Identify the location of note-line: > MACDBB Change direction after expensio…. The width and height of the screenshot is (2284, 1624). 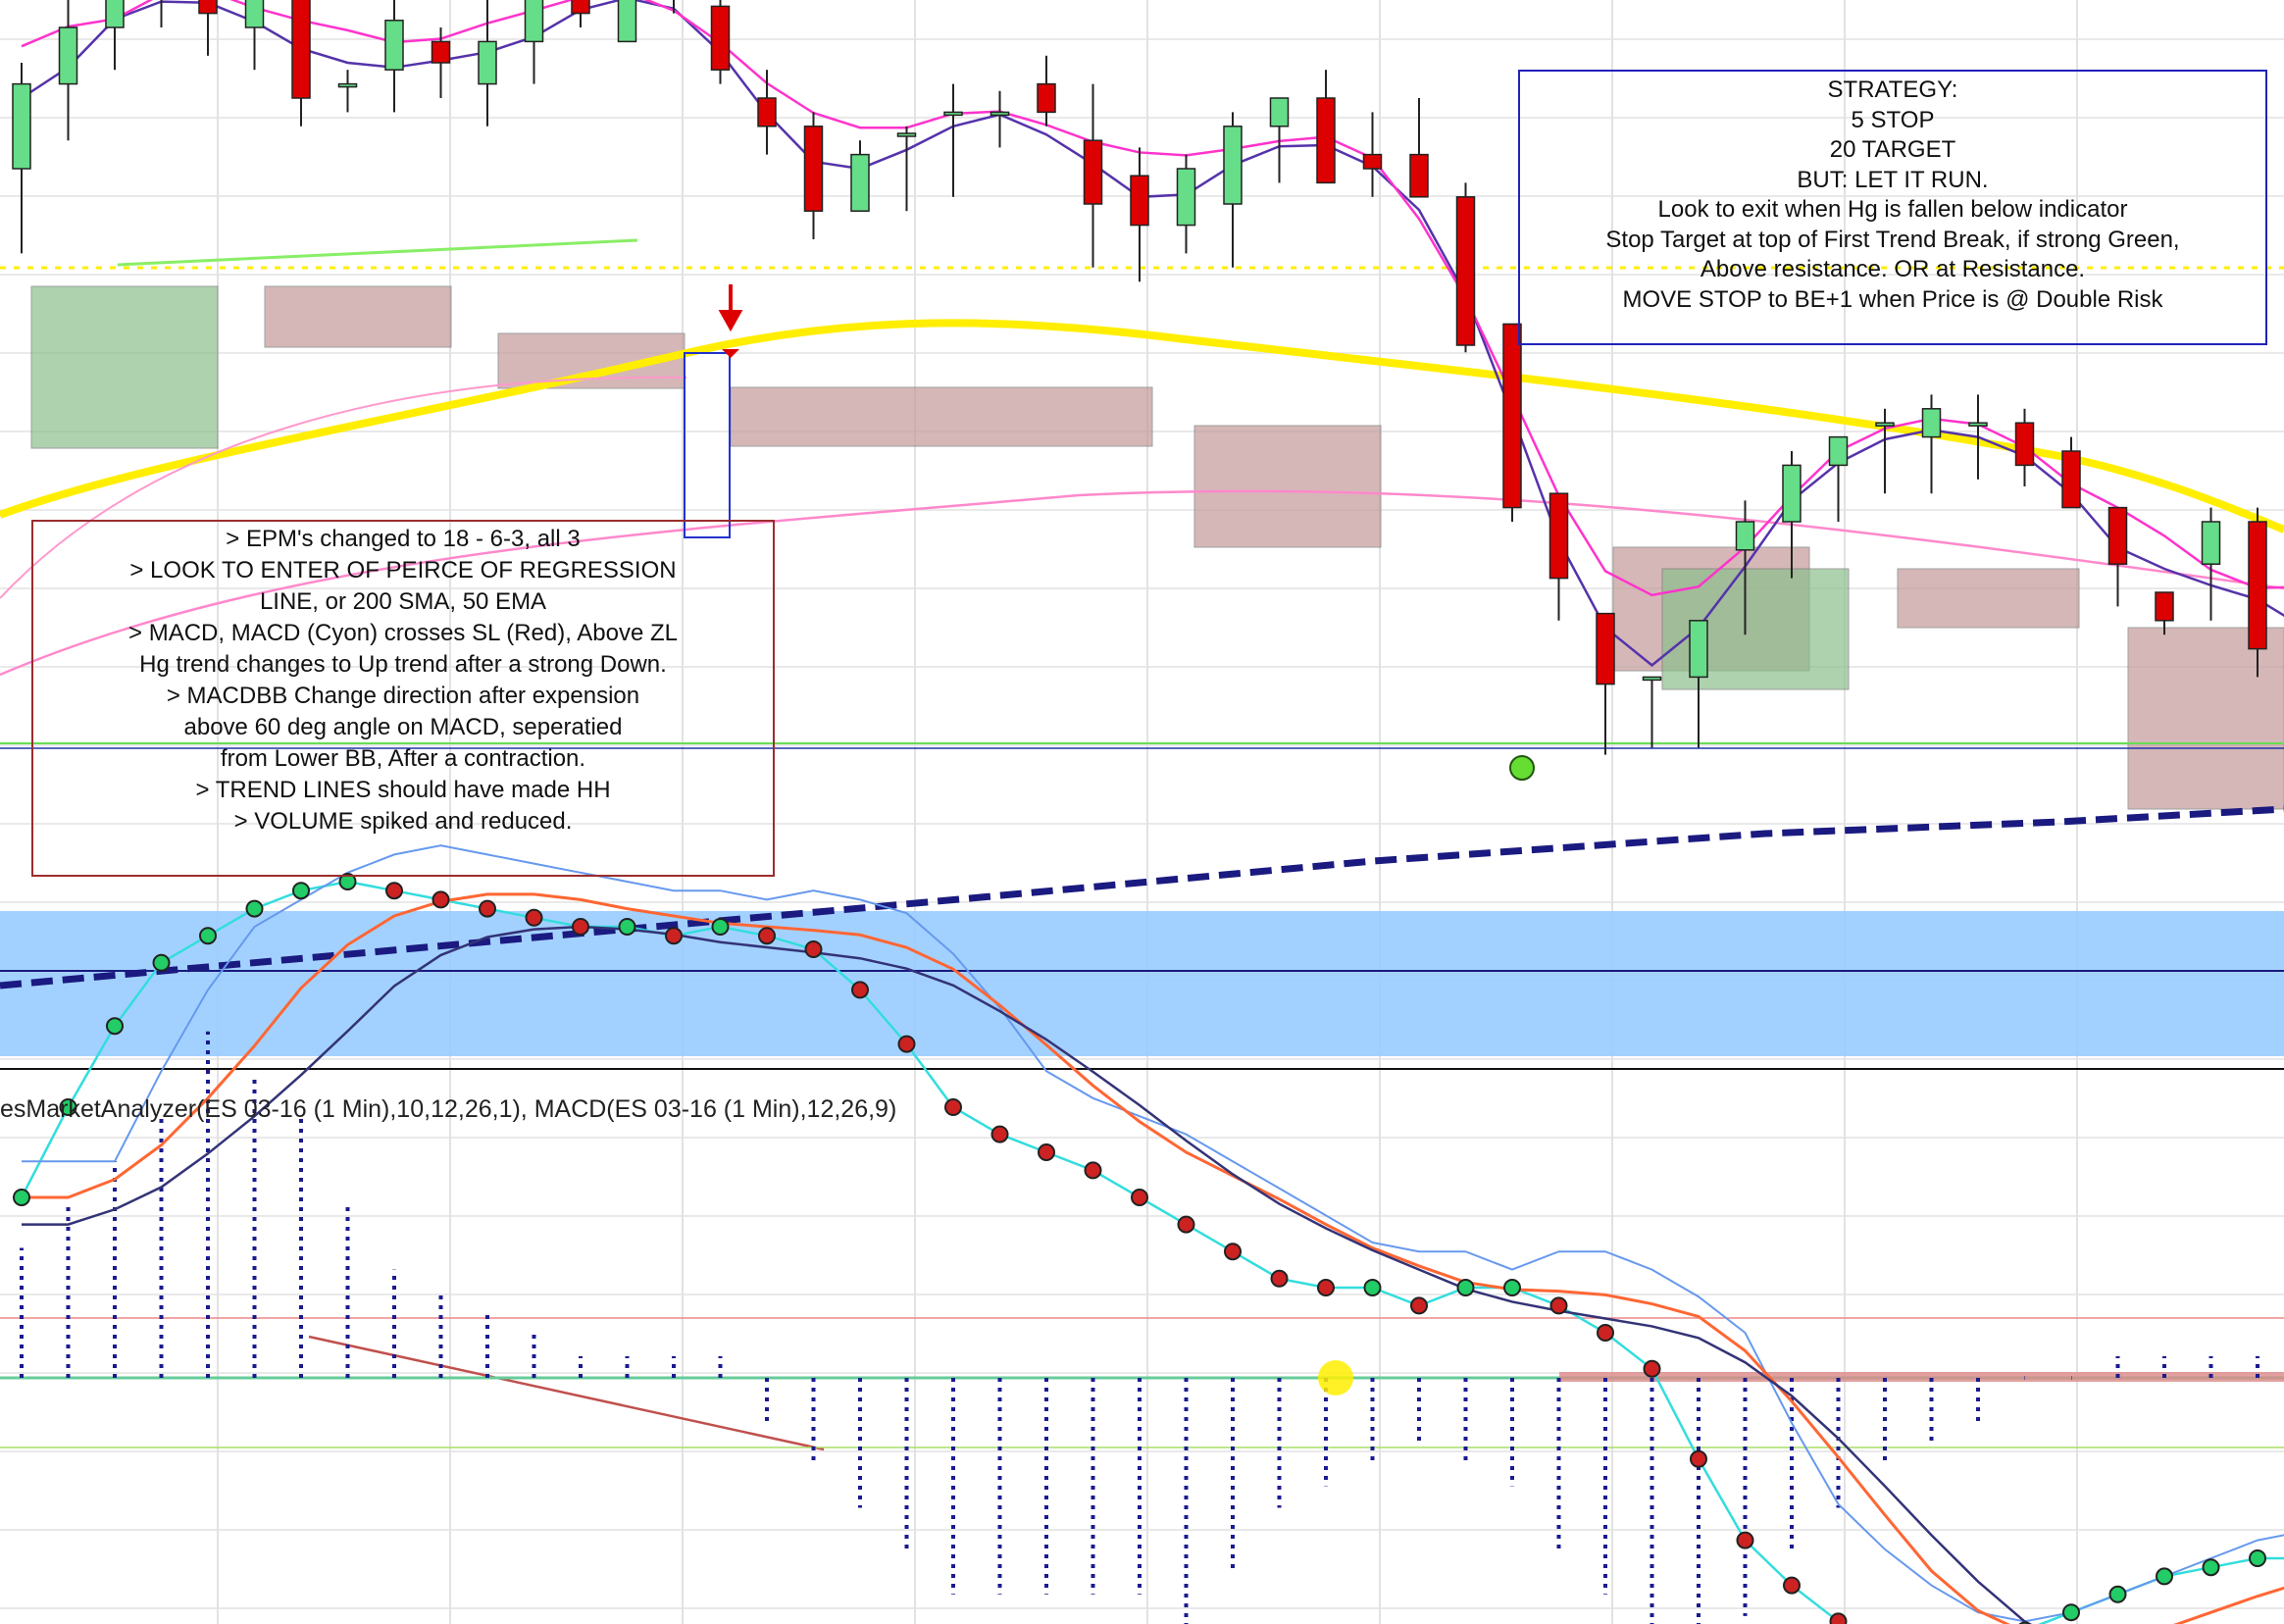
(403, 696).